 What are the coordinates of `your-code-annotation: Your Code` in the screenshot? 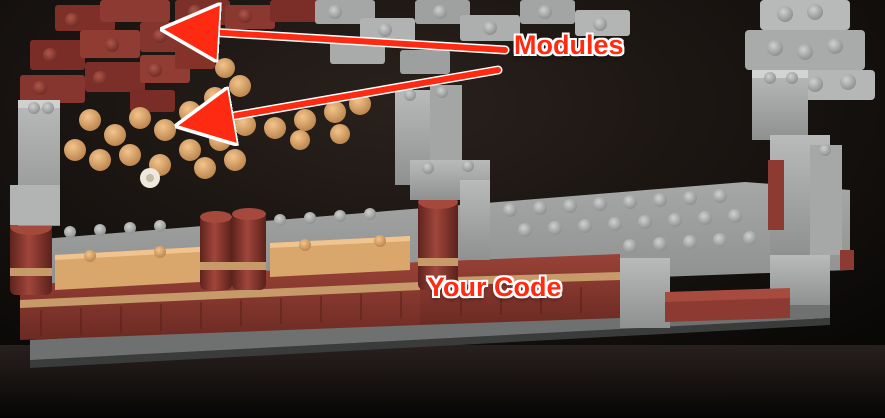 It's located at (494, 287).